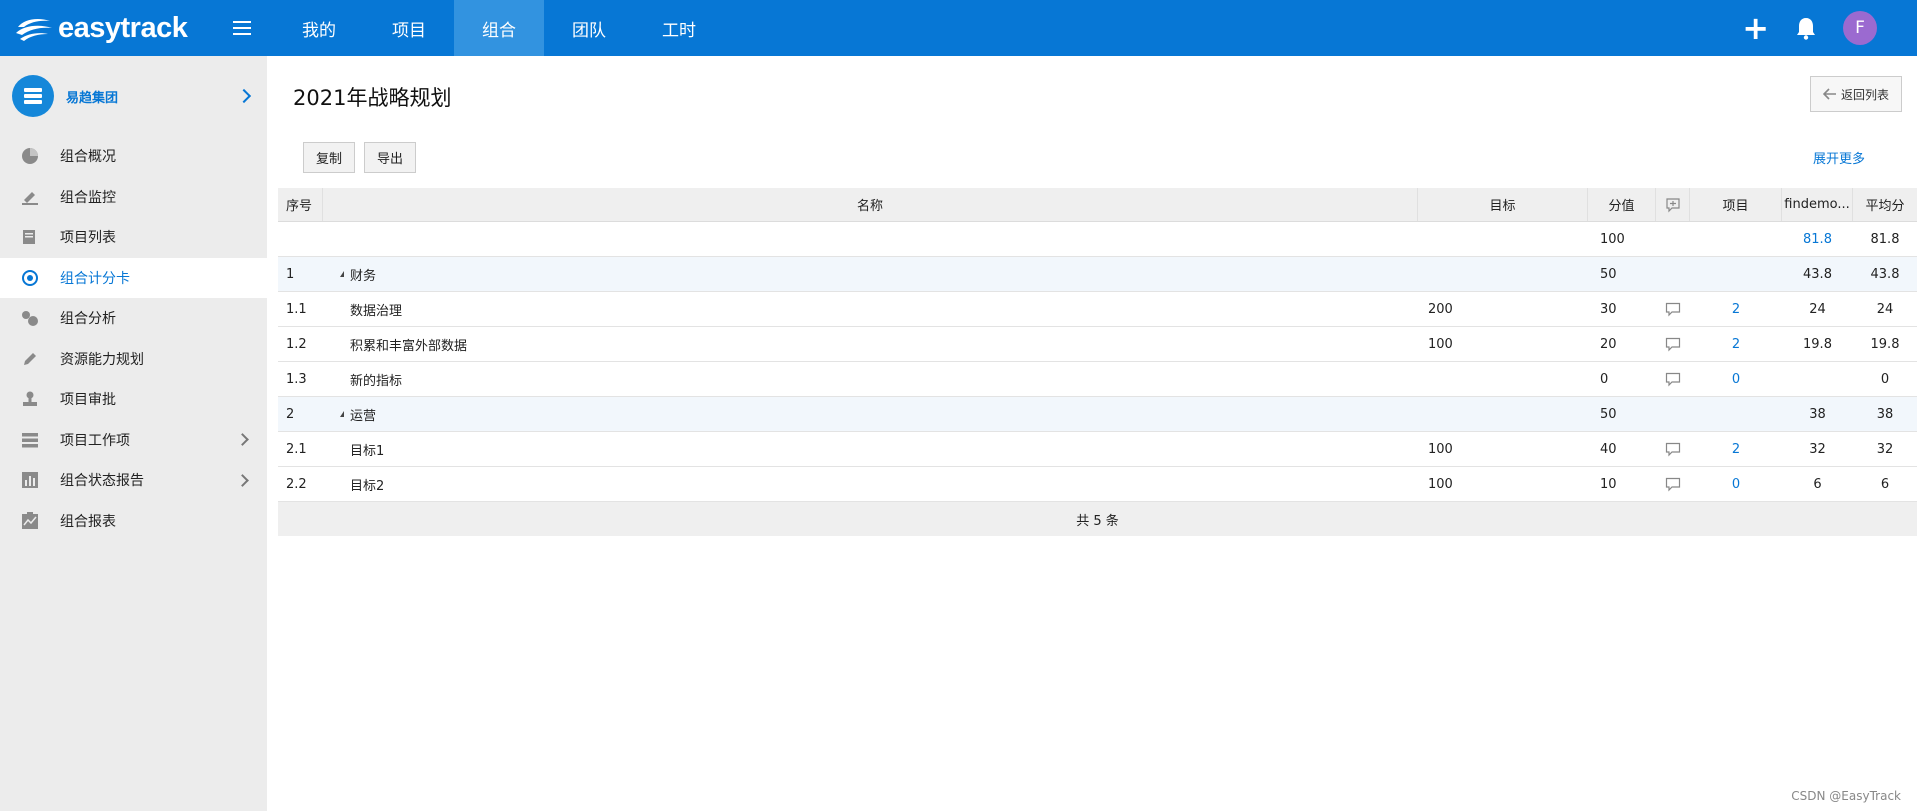 The height and width of the screenshot is (811, 1917). Describe the element at coordinates (1885, 344) in the screenshot. I see `cell-average: 19.8` at that location.